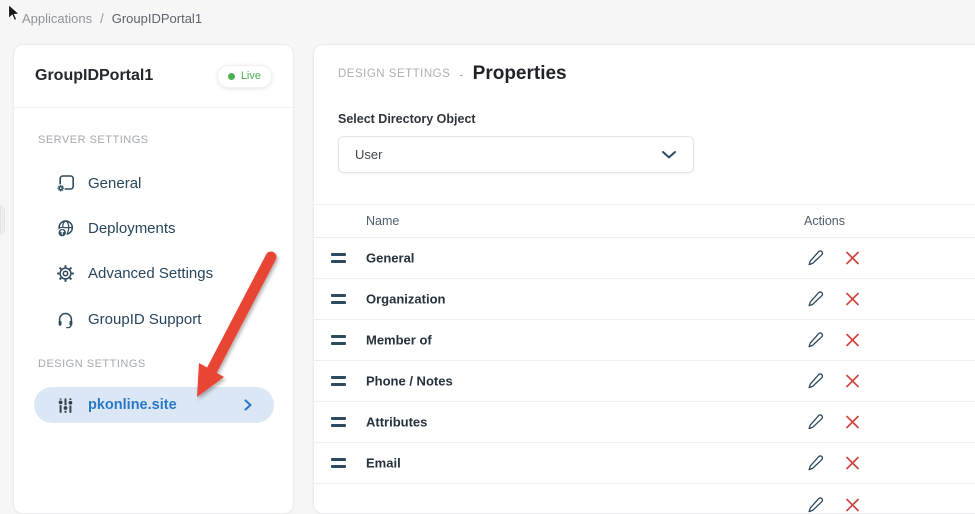 The image size is (975, 514). What do you see at coordinates (94, 75) in the screenshot?
I see `app-title: GroupIDPortal1` at bounding box center [94, 75].